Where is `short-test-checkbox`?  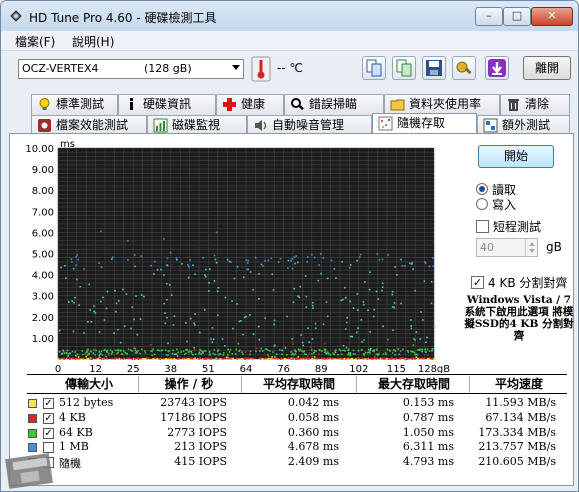 short-test-checkbox is located at coordinates (482, 226).